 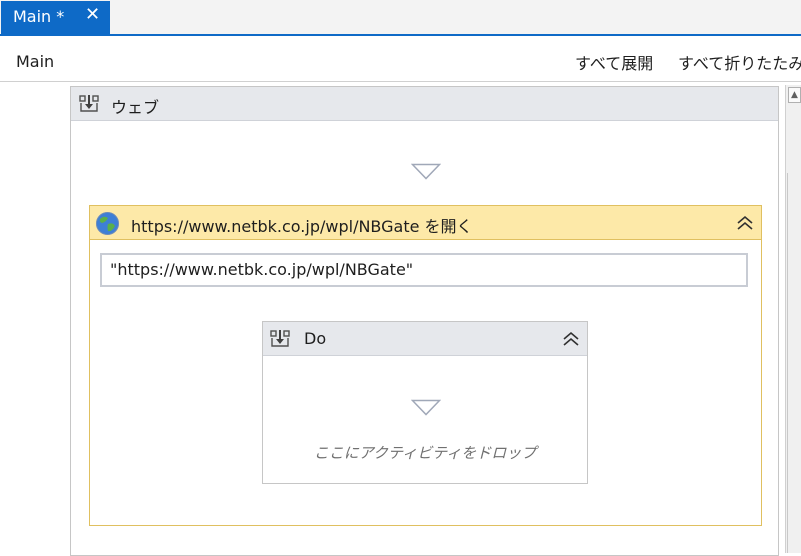 I want to click on sequence-title: ウェブ, so click(x=135, y=107).